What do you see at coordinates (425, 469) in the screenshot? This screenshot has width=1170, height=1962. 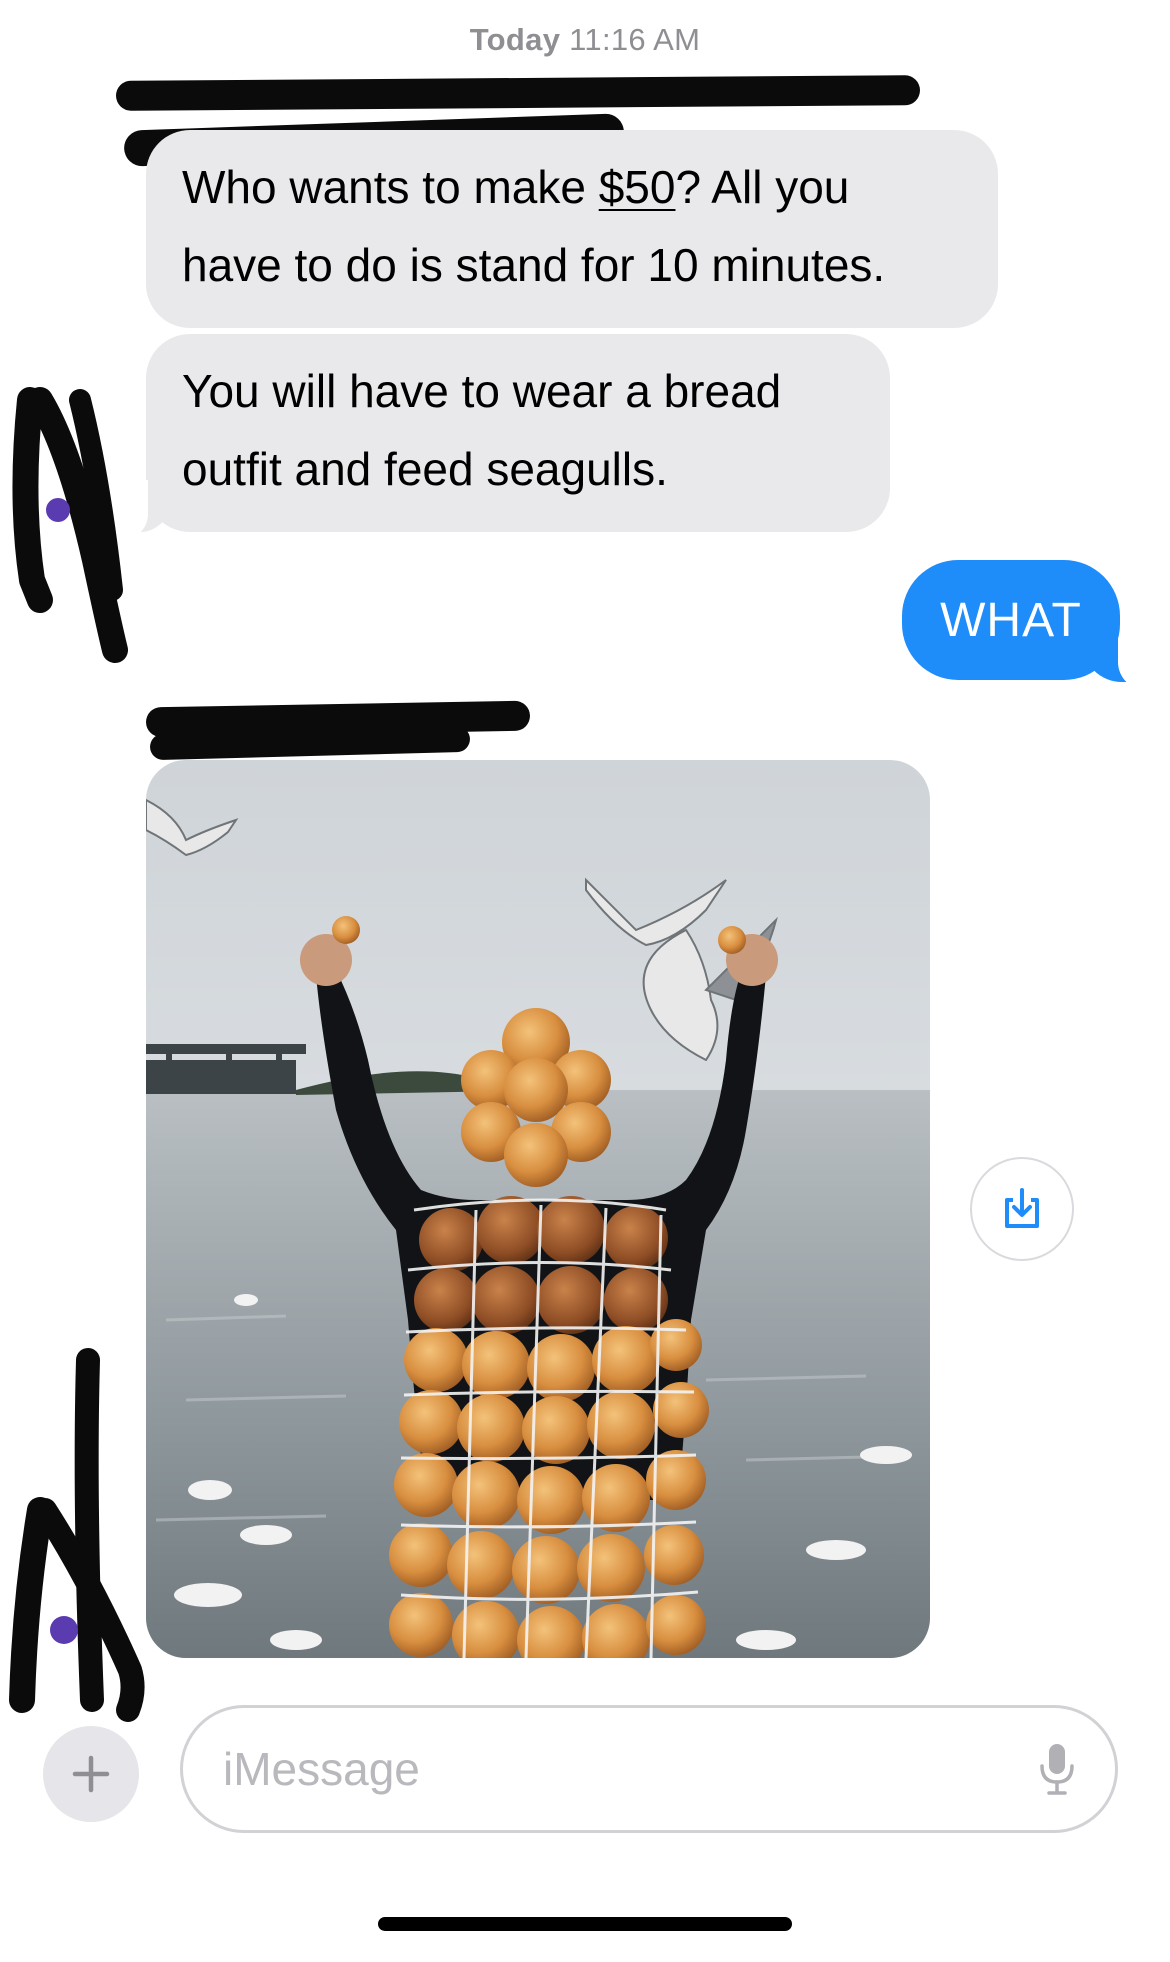 I see `message-text-line: outfit and feed seagulls.` at bounding box center [425, 469].